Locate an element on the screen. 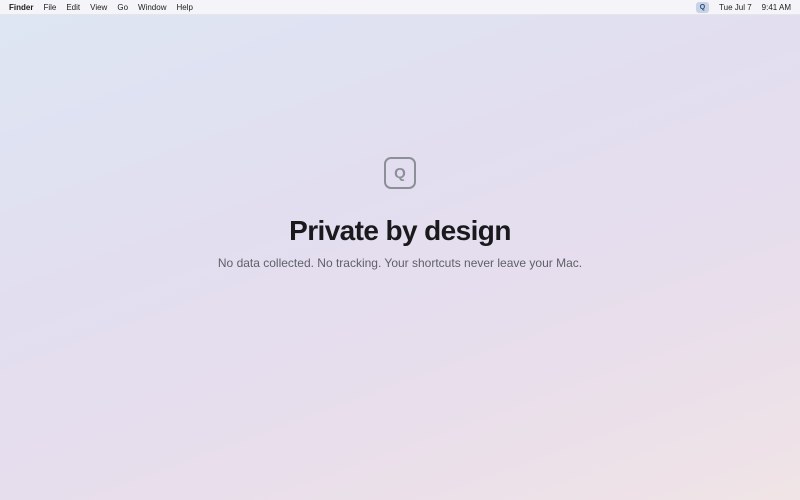 The image size is (800, 500). menu-bar-right: Q Tue Jul 7 9:41 AM is located at coordinates (743, 7).